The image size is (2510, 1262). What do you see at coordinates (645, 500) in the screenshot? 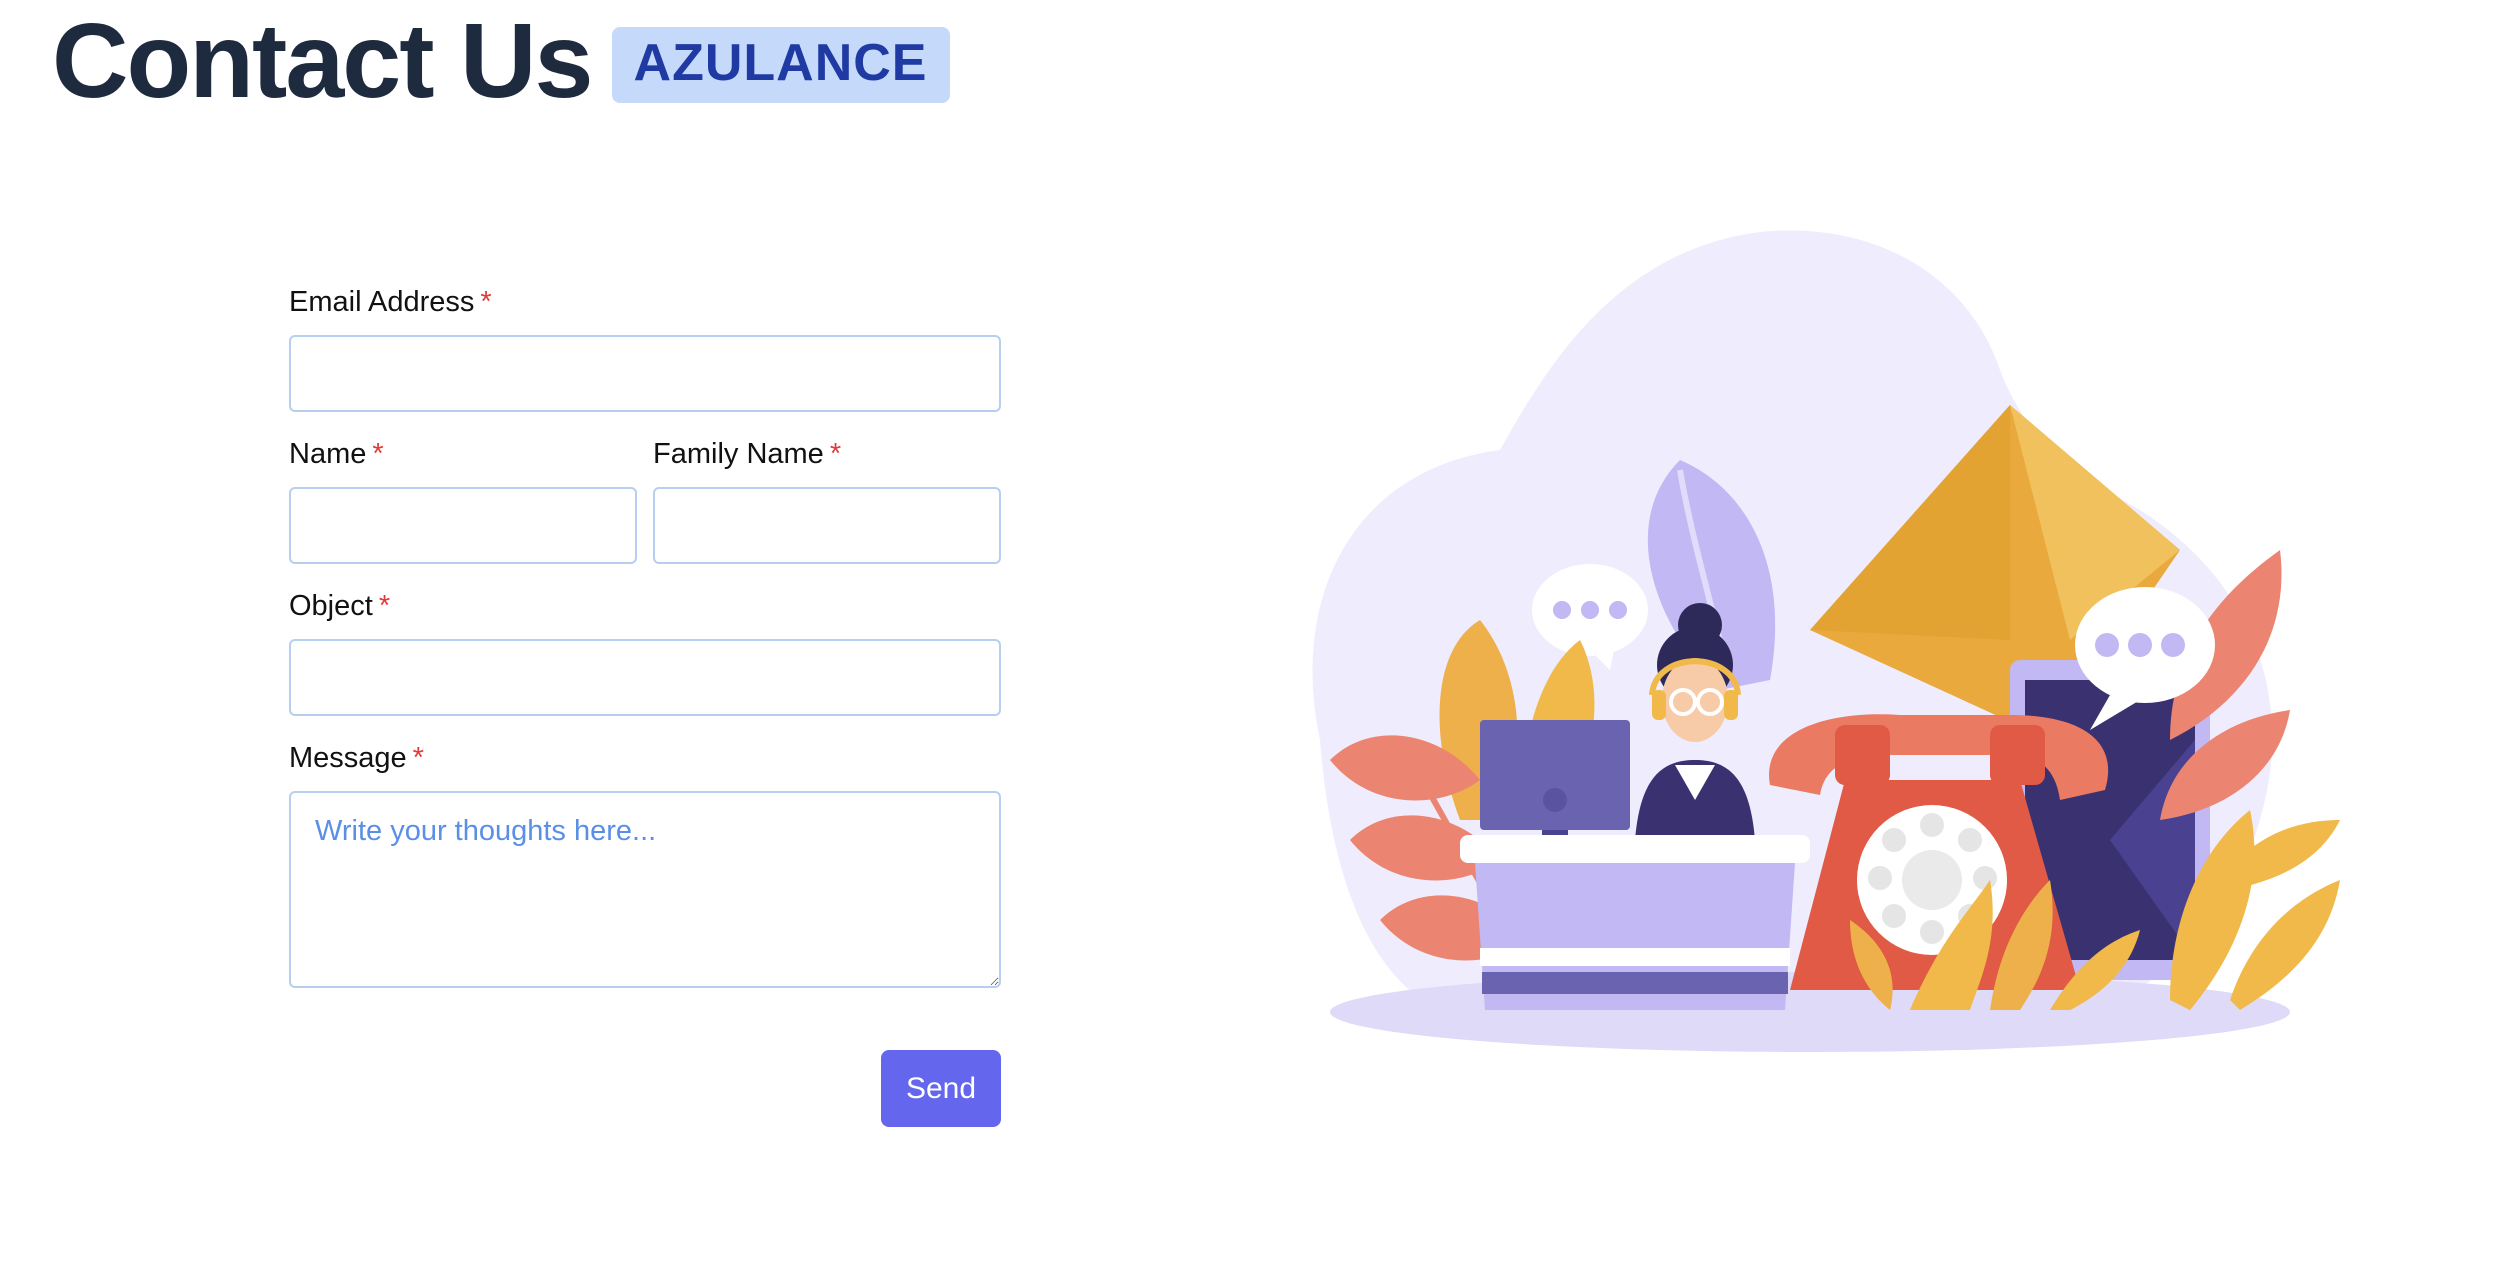
I see `name-row: Name * Family Name *` at bounding box center [645, 500].